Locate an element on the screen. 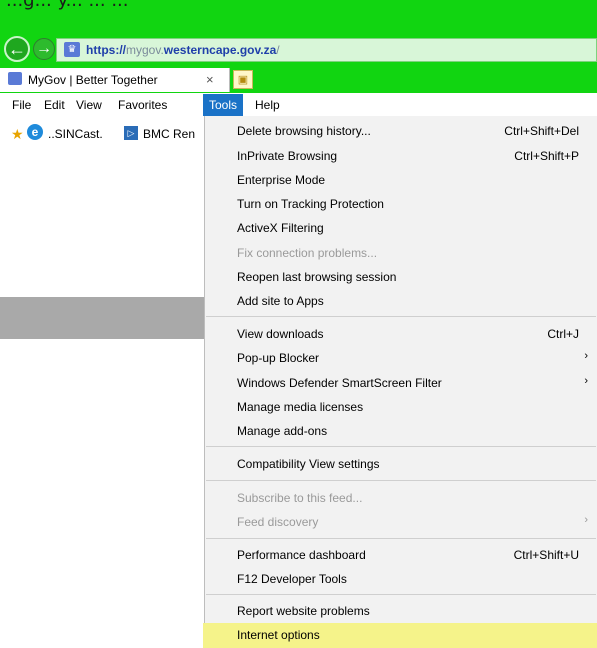  new-tab-button: ▣ is located at coordinates (243, 79).